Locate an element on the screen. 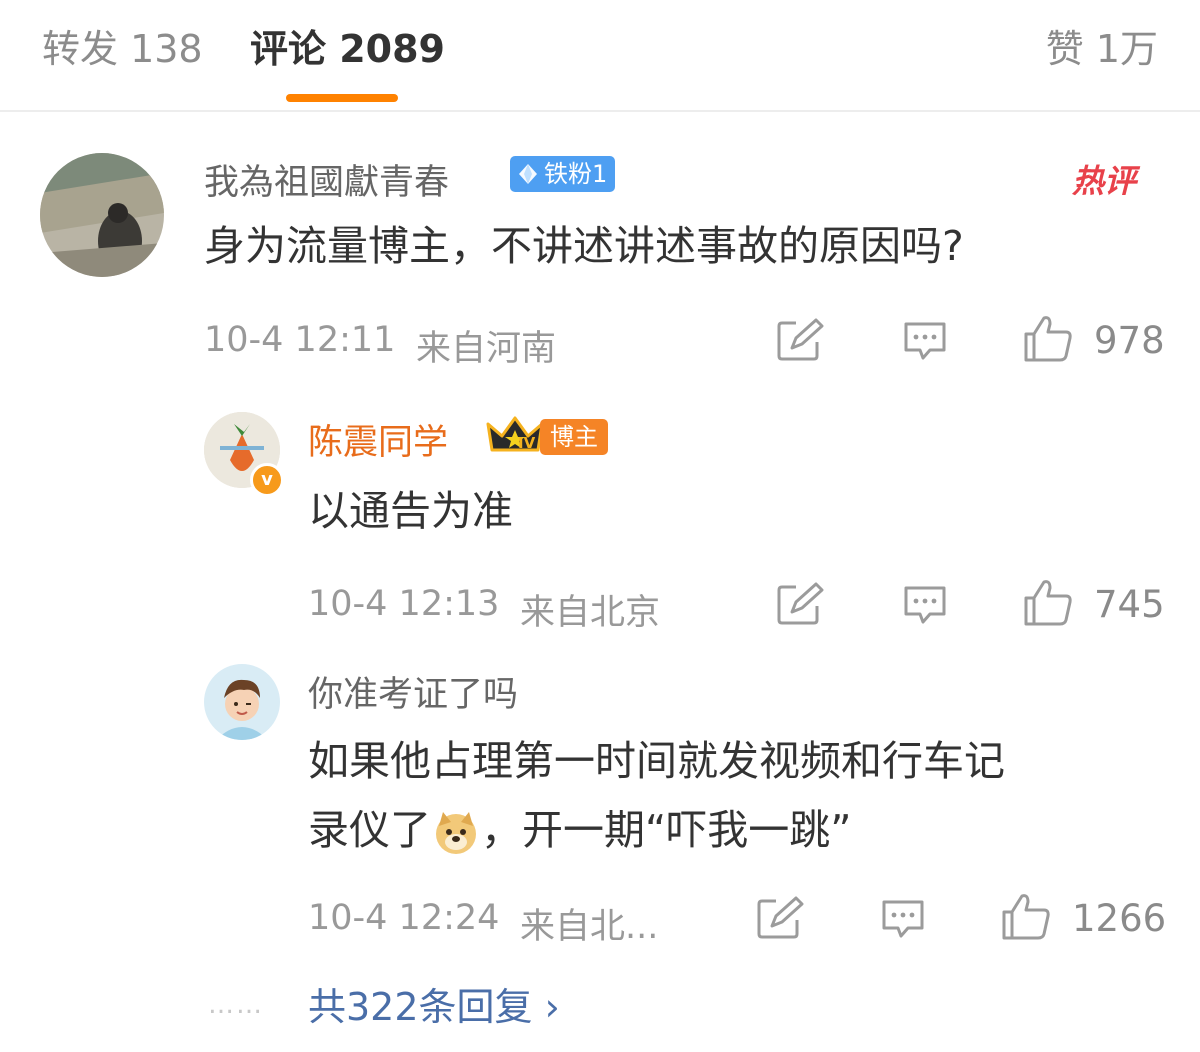 This screenshot has width=1200, height=1052. like-count: 745 is located at coordinates (1129, 604).